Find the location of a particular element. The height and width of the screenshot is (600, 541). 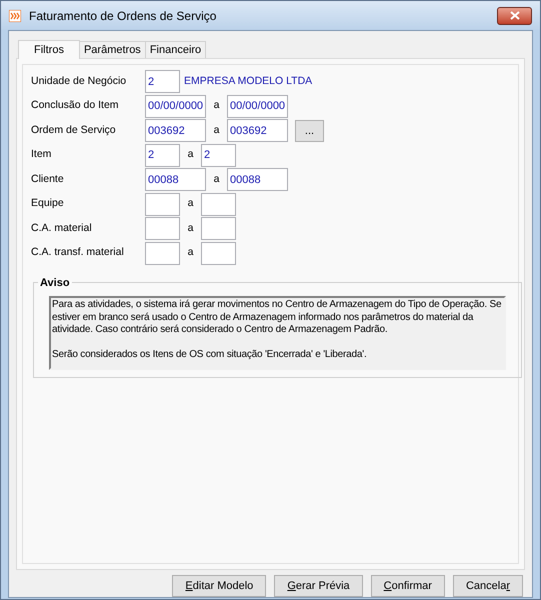

close-button is located at coordinates (514, 15).